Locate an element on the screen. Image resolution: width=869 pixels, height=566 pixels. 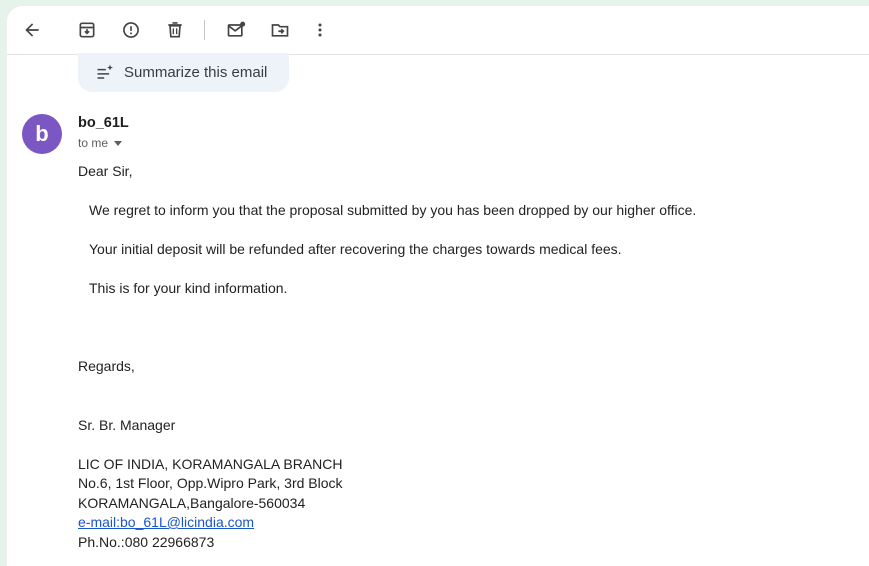
avatar-letter: b is located at coordinates (42, 133).